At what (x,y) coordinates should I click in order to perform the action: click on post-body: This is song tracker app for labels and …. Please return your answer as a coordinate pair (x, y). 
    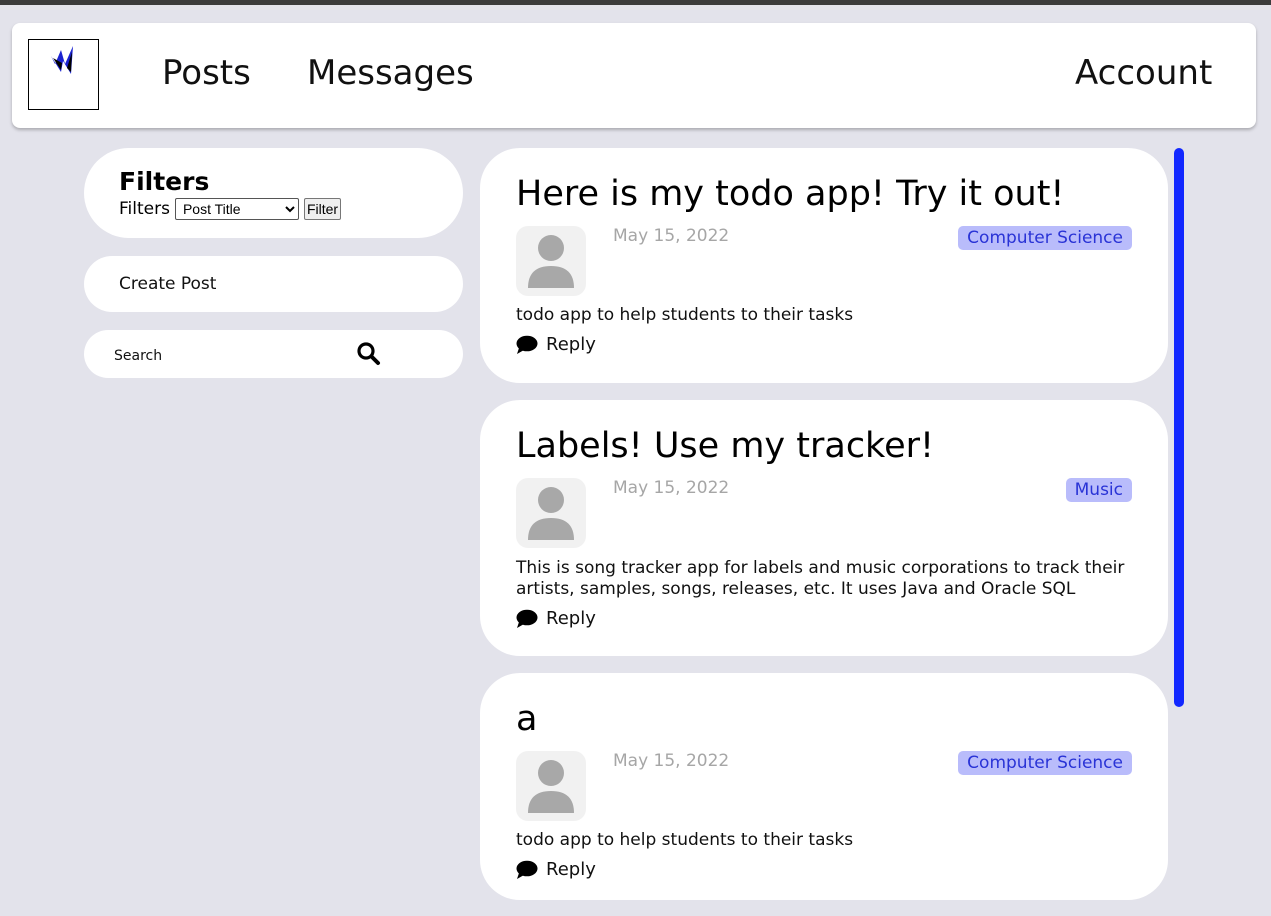
    Looking at the image, I should click on (820, 578).